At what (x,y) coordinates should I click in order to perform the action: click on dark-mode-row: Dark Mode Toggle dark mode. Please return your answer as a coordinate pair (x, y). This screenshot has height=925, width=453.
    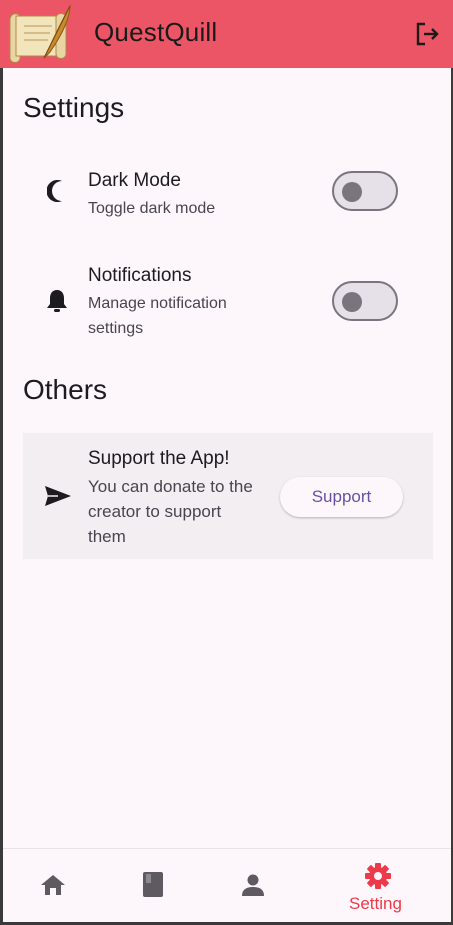
    Looking at the image, I should click on (226, 200).